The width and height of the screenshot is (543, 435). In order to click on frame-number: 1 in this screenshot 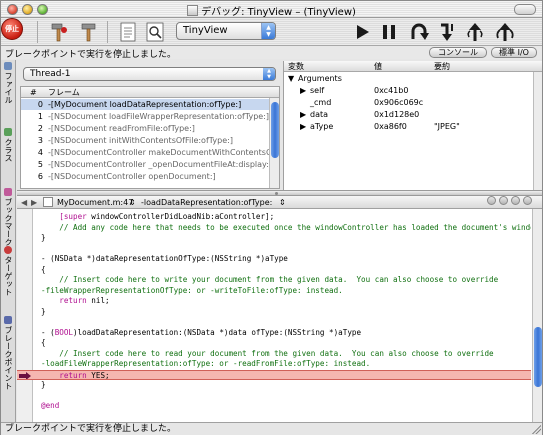, I will do `click(40, 116)`.